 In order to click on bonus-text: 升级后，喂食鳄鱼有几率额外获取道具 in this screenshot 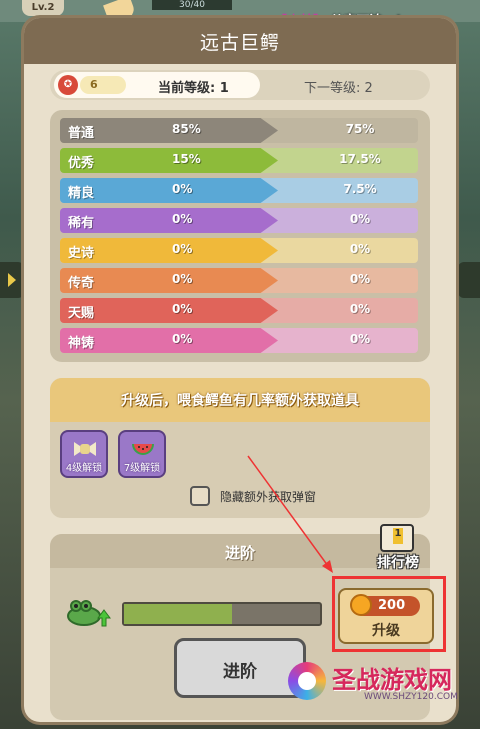, I will do `click(240, 401)`.